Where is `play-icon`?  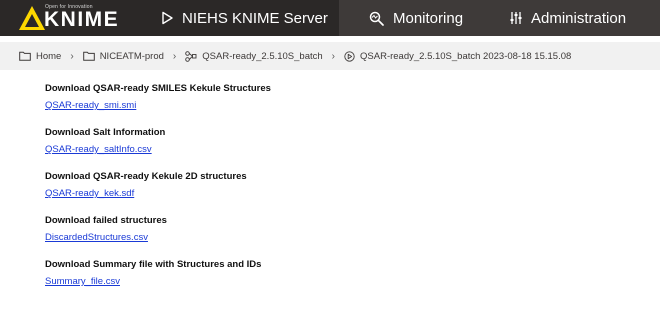
play-icon is located at coordinates (167, 18).